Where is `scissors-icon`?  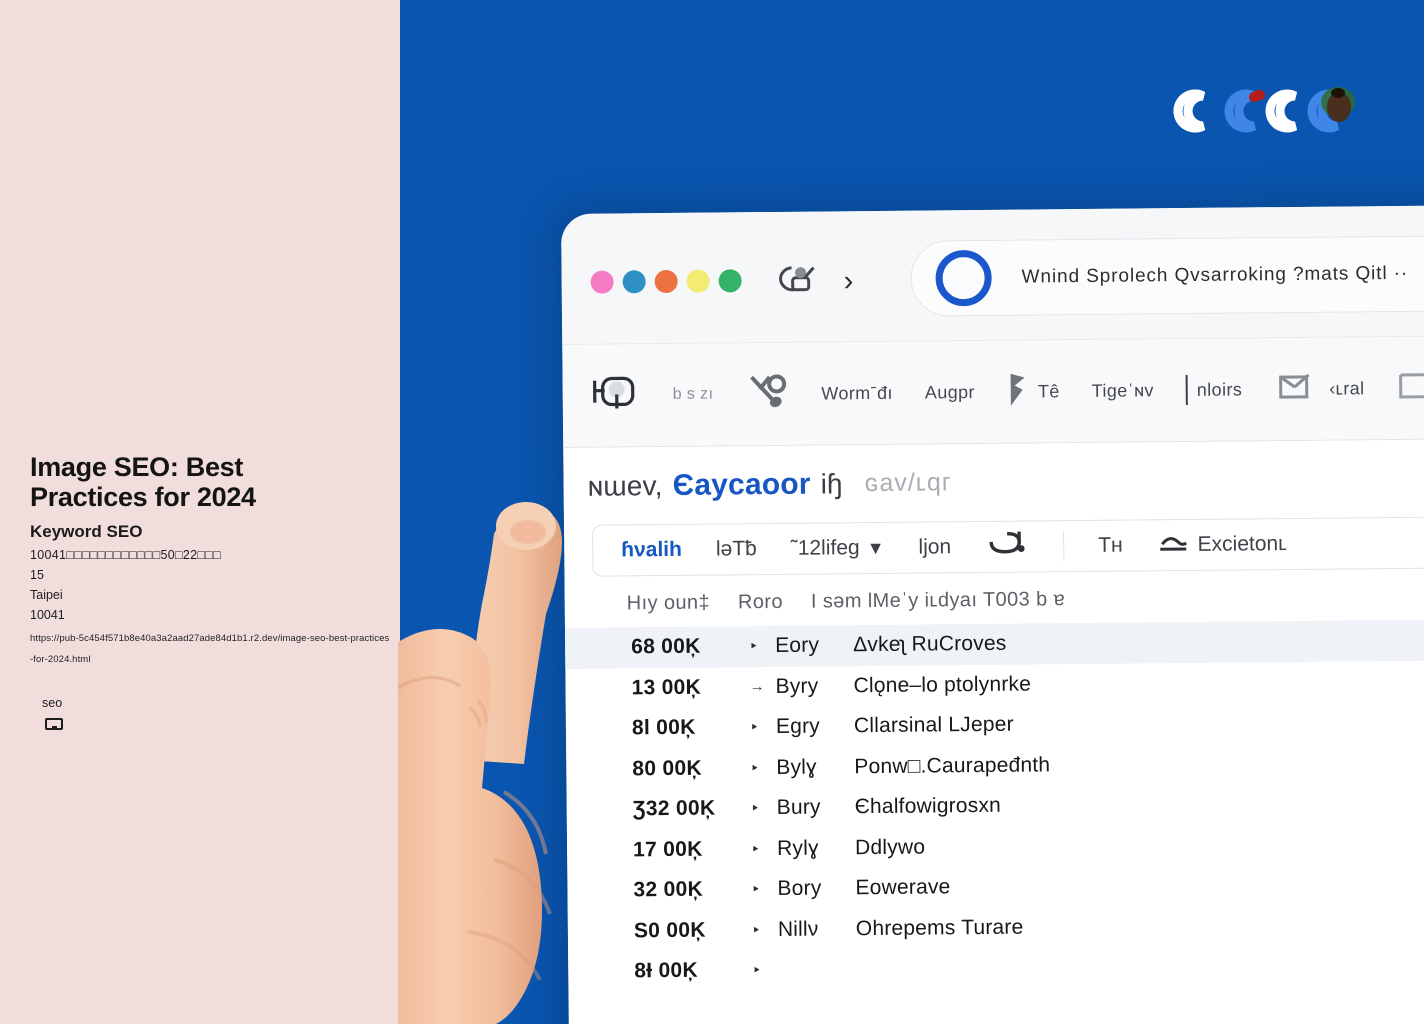 scissors-icon is located at coordinates (767, 393).